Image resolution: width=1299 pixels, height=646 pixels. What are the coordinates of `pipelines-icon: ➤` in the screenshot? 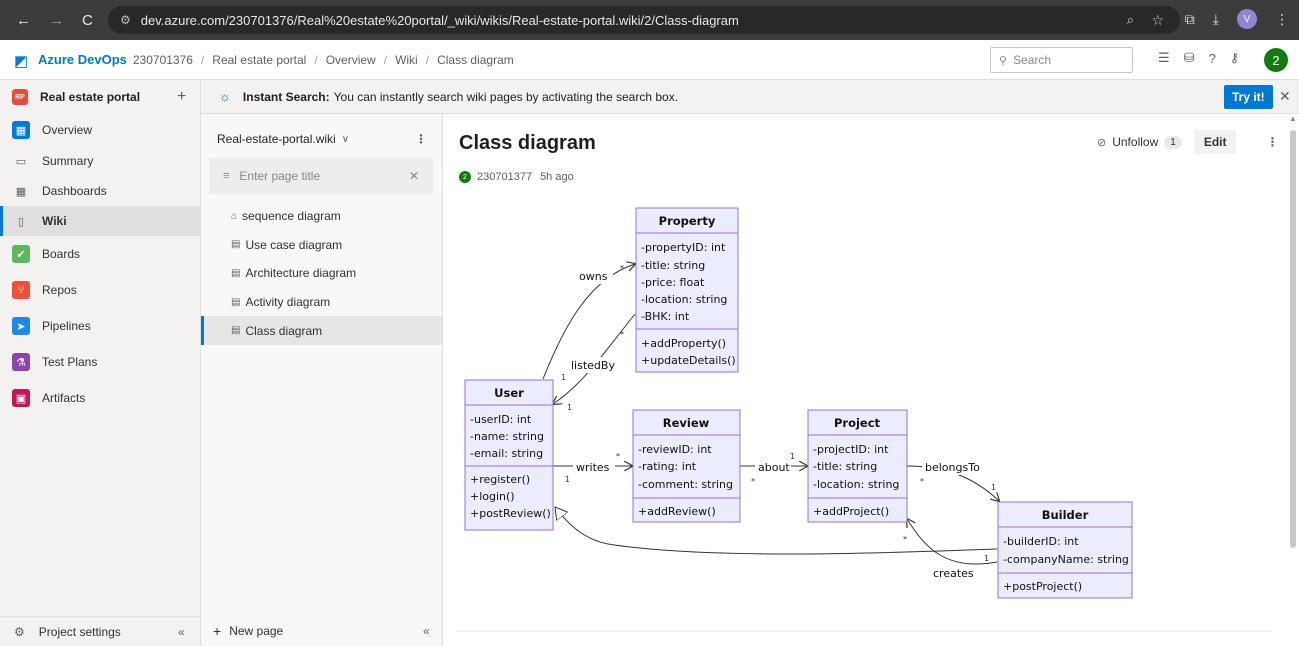 It's located at (21, 326).